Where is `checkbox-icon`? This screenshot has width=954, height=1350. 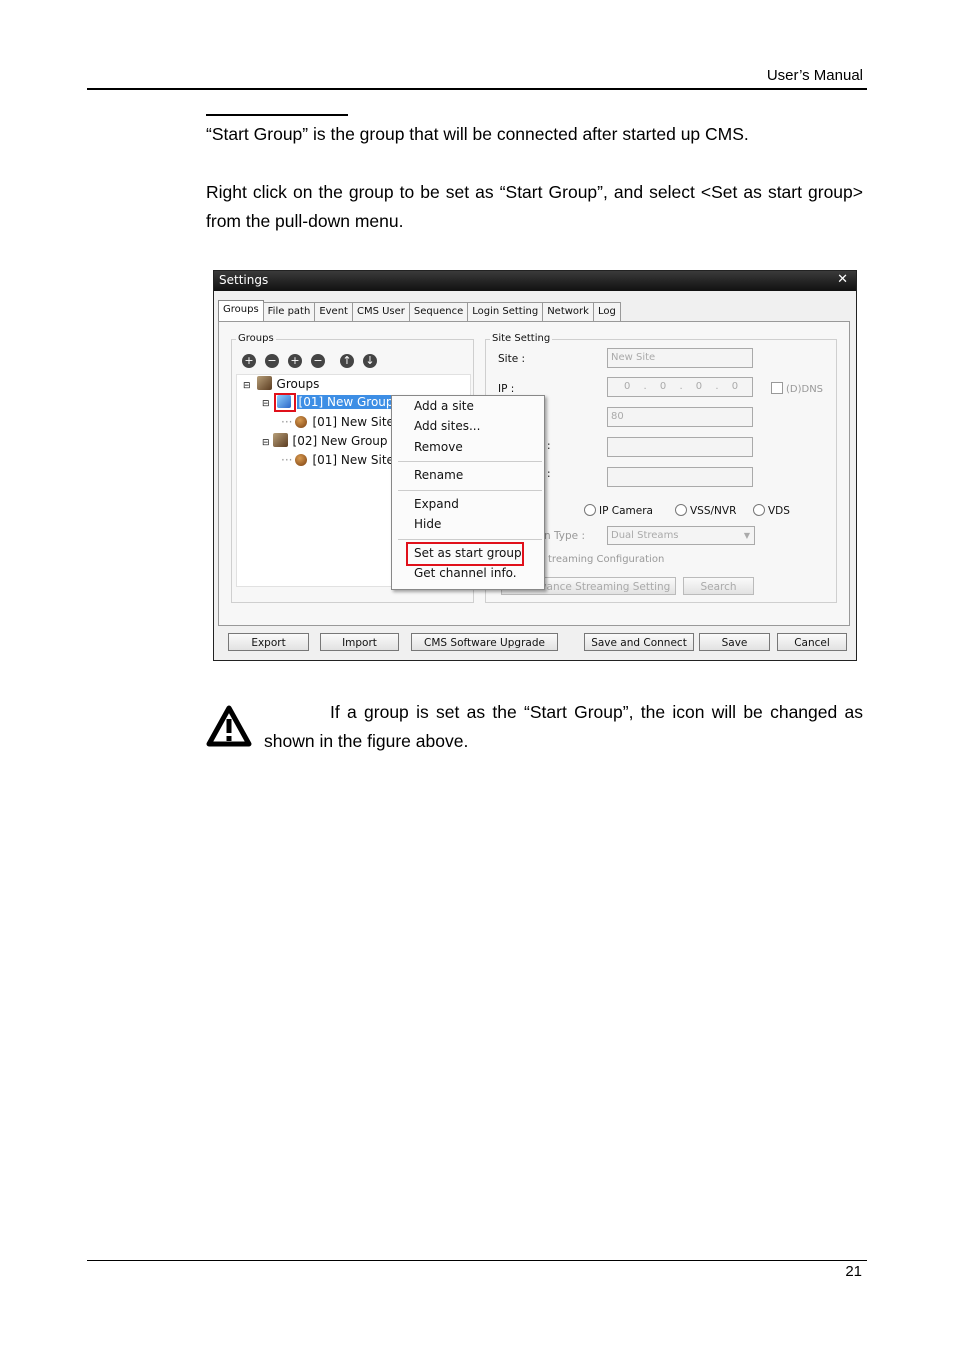
checkbox-icon is located at coordinates (777, 388).